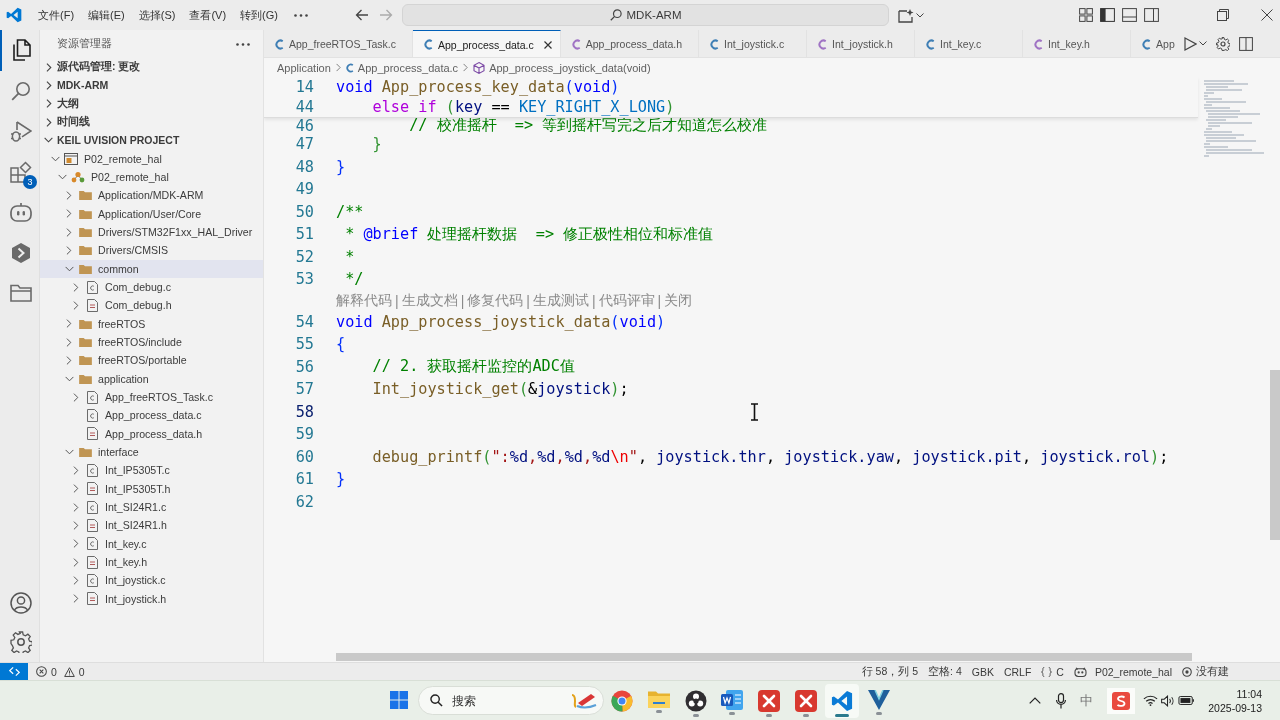 The image size is (1280, 720). I want to click on problems-button: 0 0, so click(60, 671).